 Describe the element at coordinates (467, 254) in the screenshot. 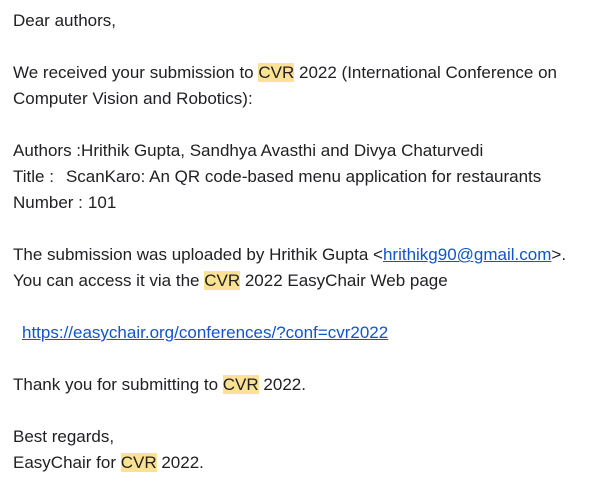

I see `uploader-email-link: hrithikg90@gmail.com` at that location.